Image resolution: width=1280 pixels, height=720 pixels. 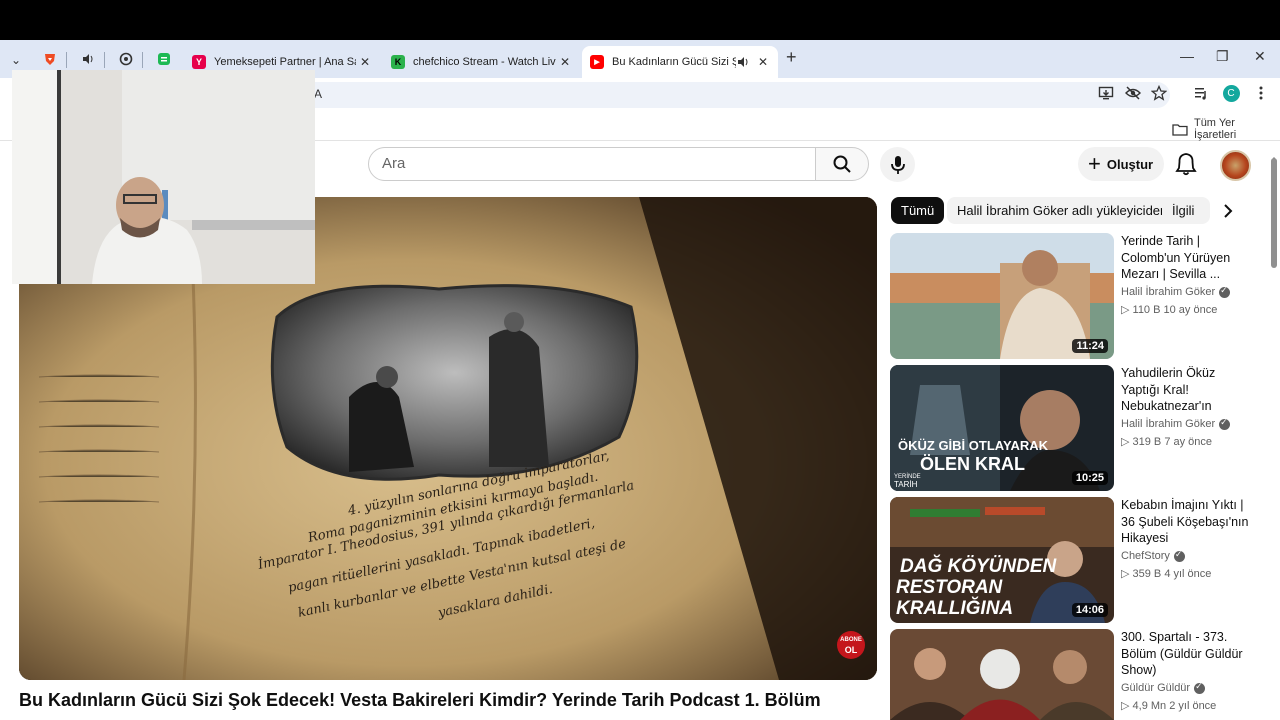 I want to click on chip-all: Tümü, so click(x=918, y=210).